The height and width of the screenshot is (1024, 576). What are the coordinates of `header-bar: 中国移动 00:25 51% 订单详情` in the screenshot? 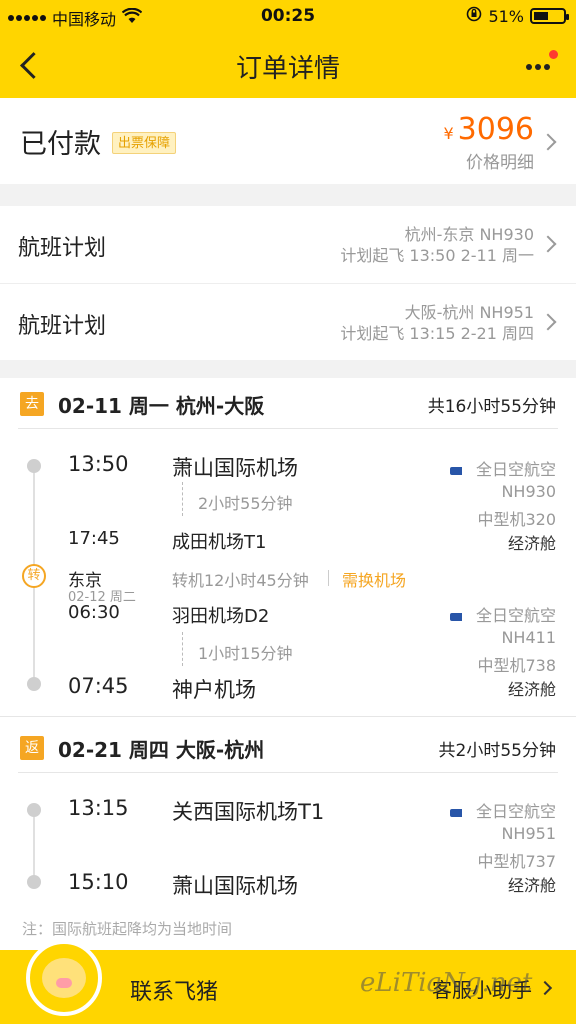 It's located at (288, 49).